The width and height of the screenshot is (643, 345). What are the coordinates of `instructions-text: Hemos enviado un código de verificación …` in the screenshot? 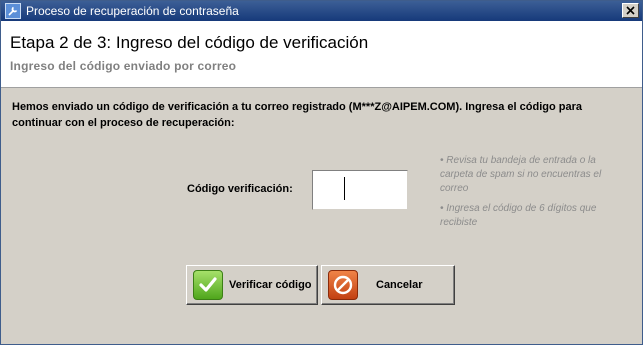 It's located at (297, 115).